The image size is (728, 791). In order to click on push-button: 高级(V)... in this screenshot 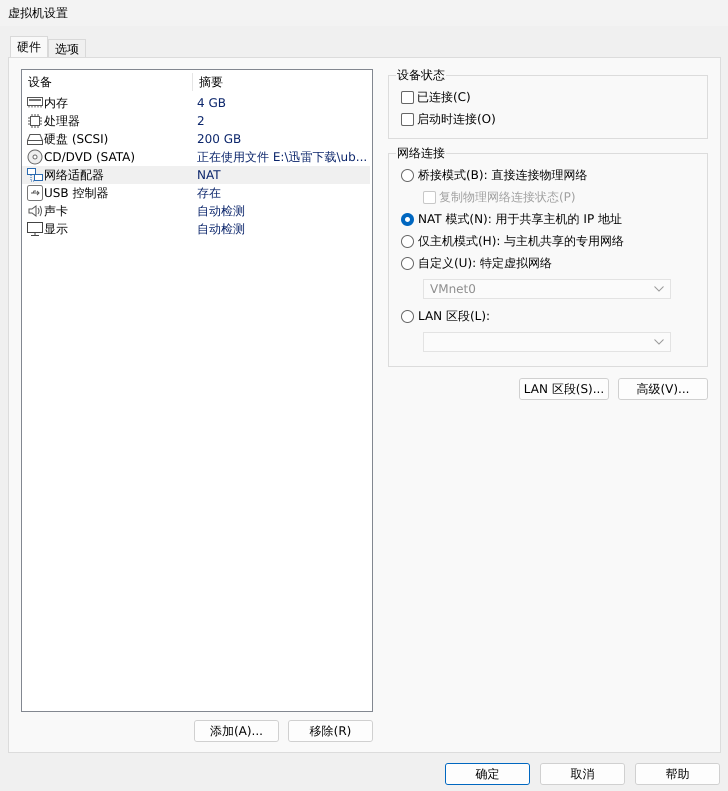, I will do `click(663, 389)`.